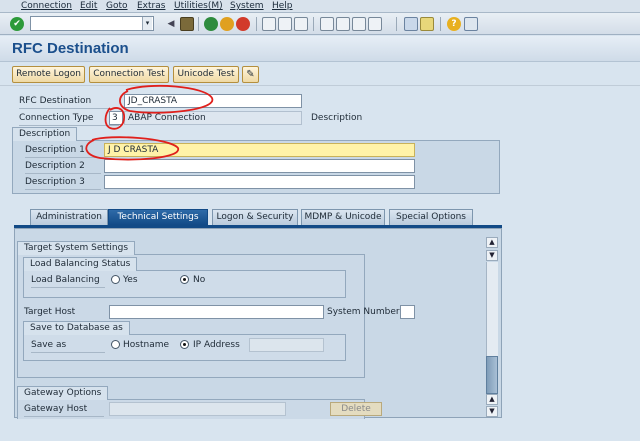 This screenshot has height=441, width=640. I want to click on save-as-ip-radio, so click(184, 344).